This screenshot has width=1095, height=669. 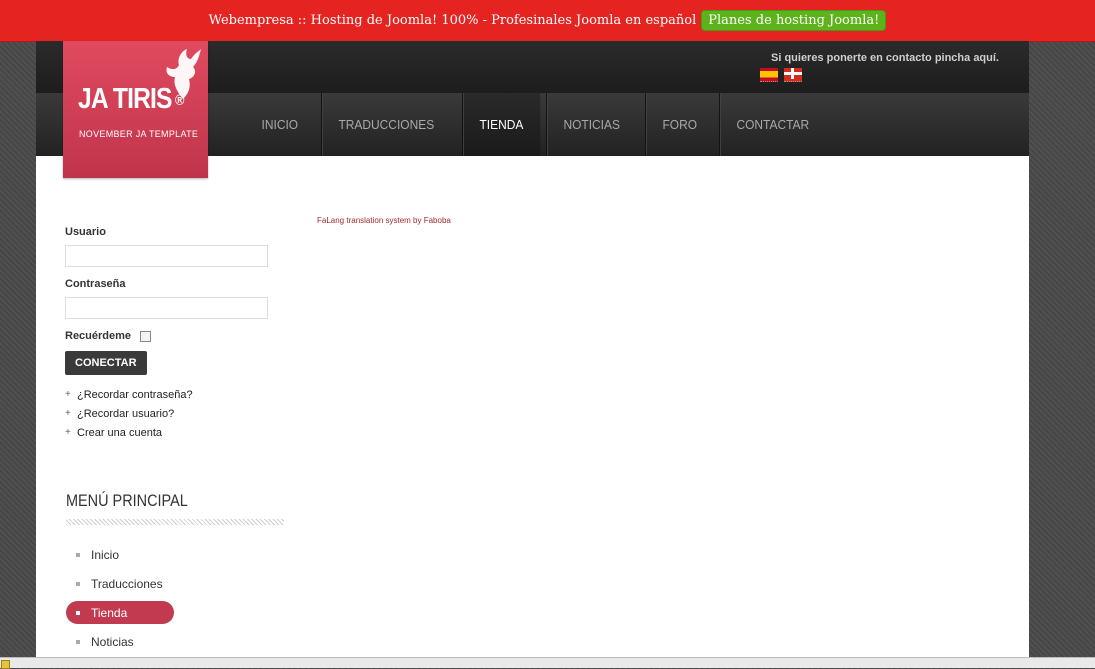 I want to click on site-logo: JA TIRIS ® NOVEMBER JA TEMPLATE, so click(x=135, y=109).